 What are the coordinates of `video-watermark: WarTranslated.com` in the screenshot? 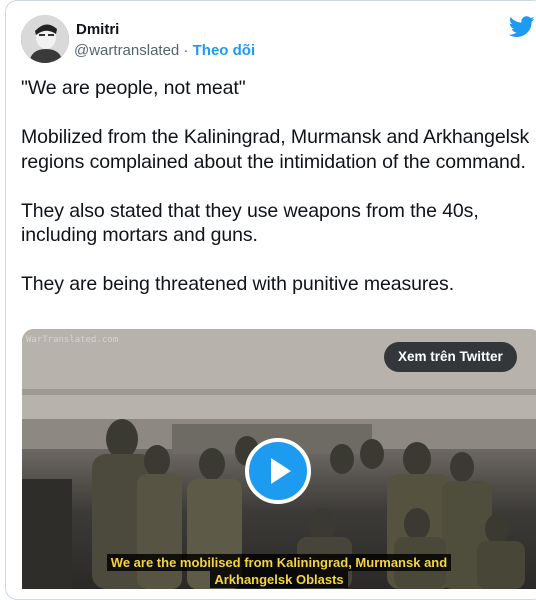 It's located at (72, 340).